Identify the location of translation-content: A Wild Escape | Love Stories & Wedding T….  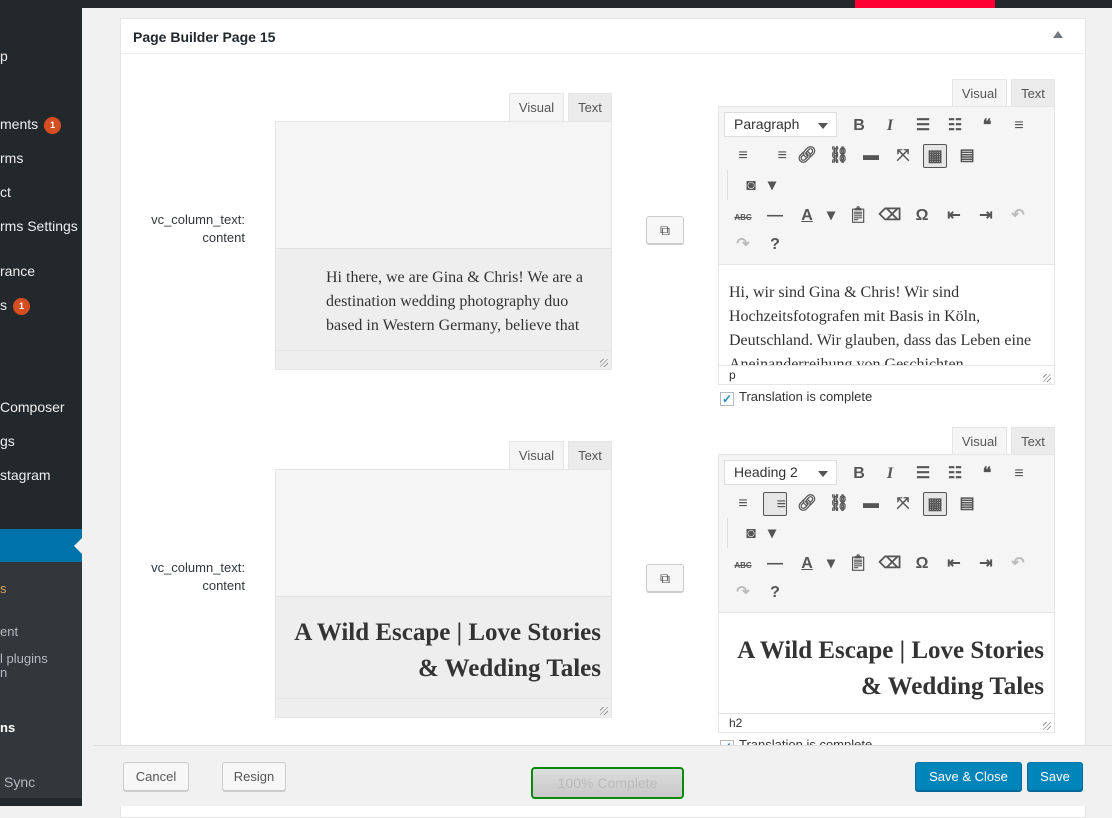
(886, 662).